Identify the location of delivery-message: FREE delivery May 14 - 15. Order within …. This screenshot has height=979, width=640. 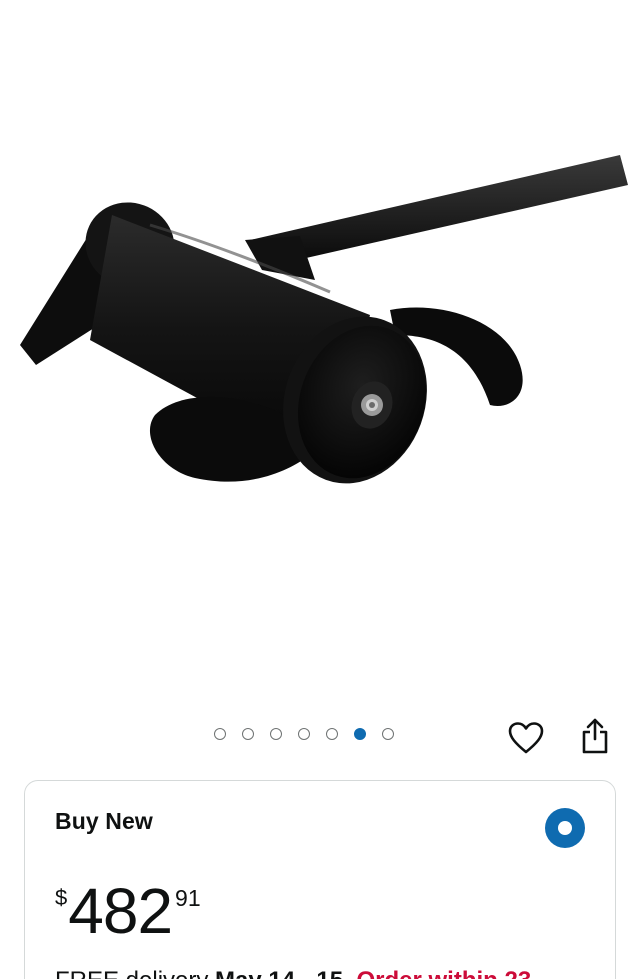
(293, 973).